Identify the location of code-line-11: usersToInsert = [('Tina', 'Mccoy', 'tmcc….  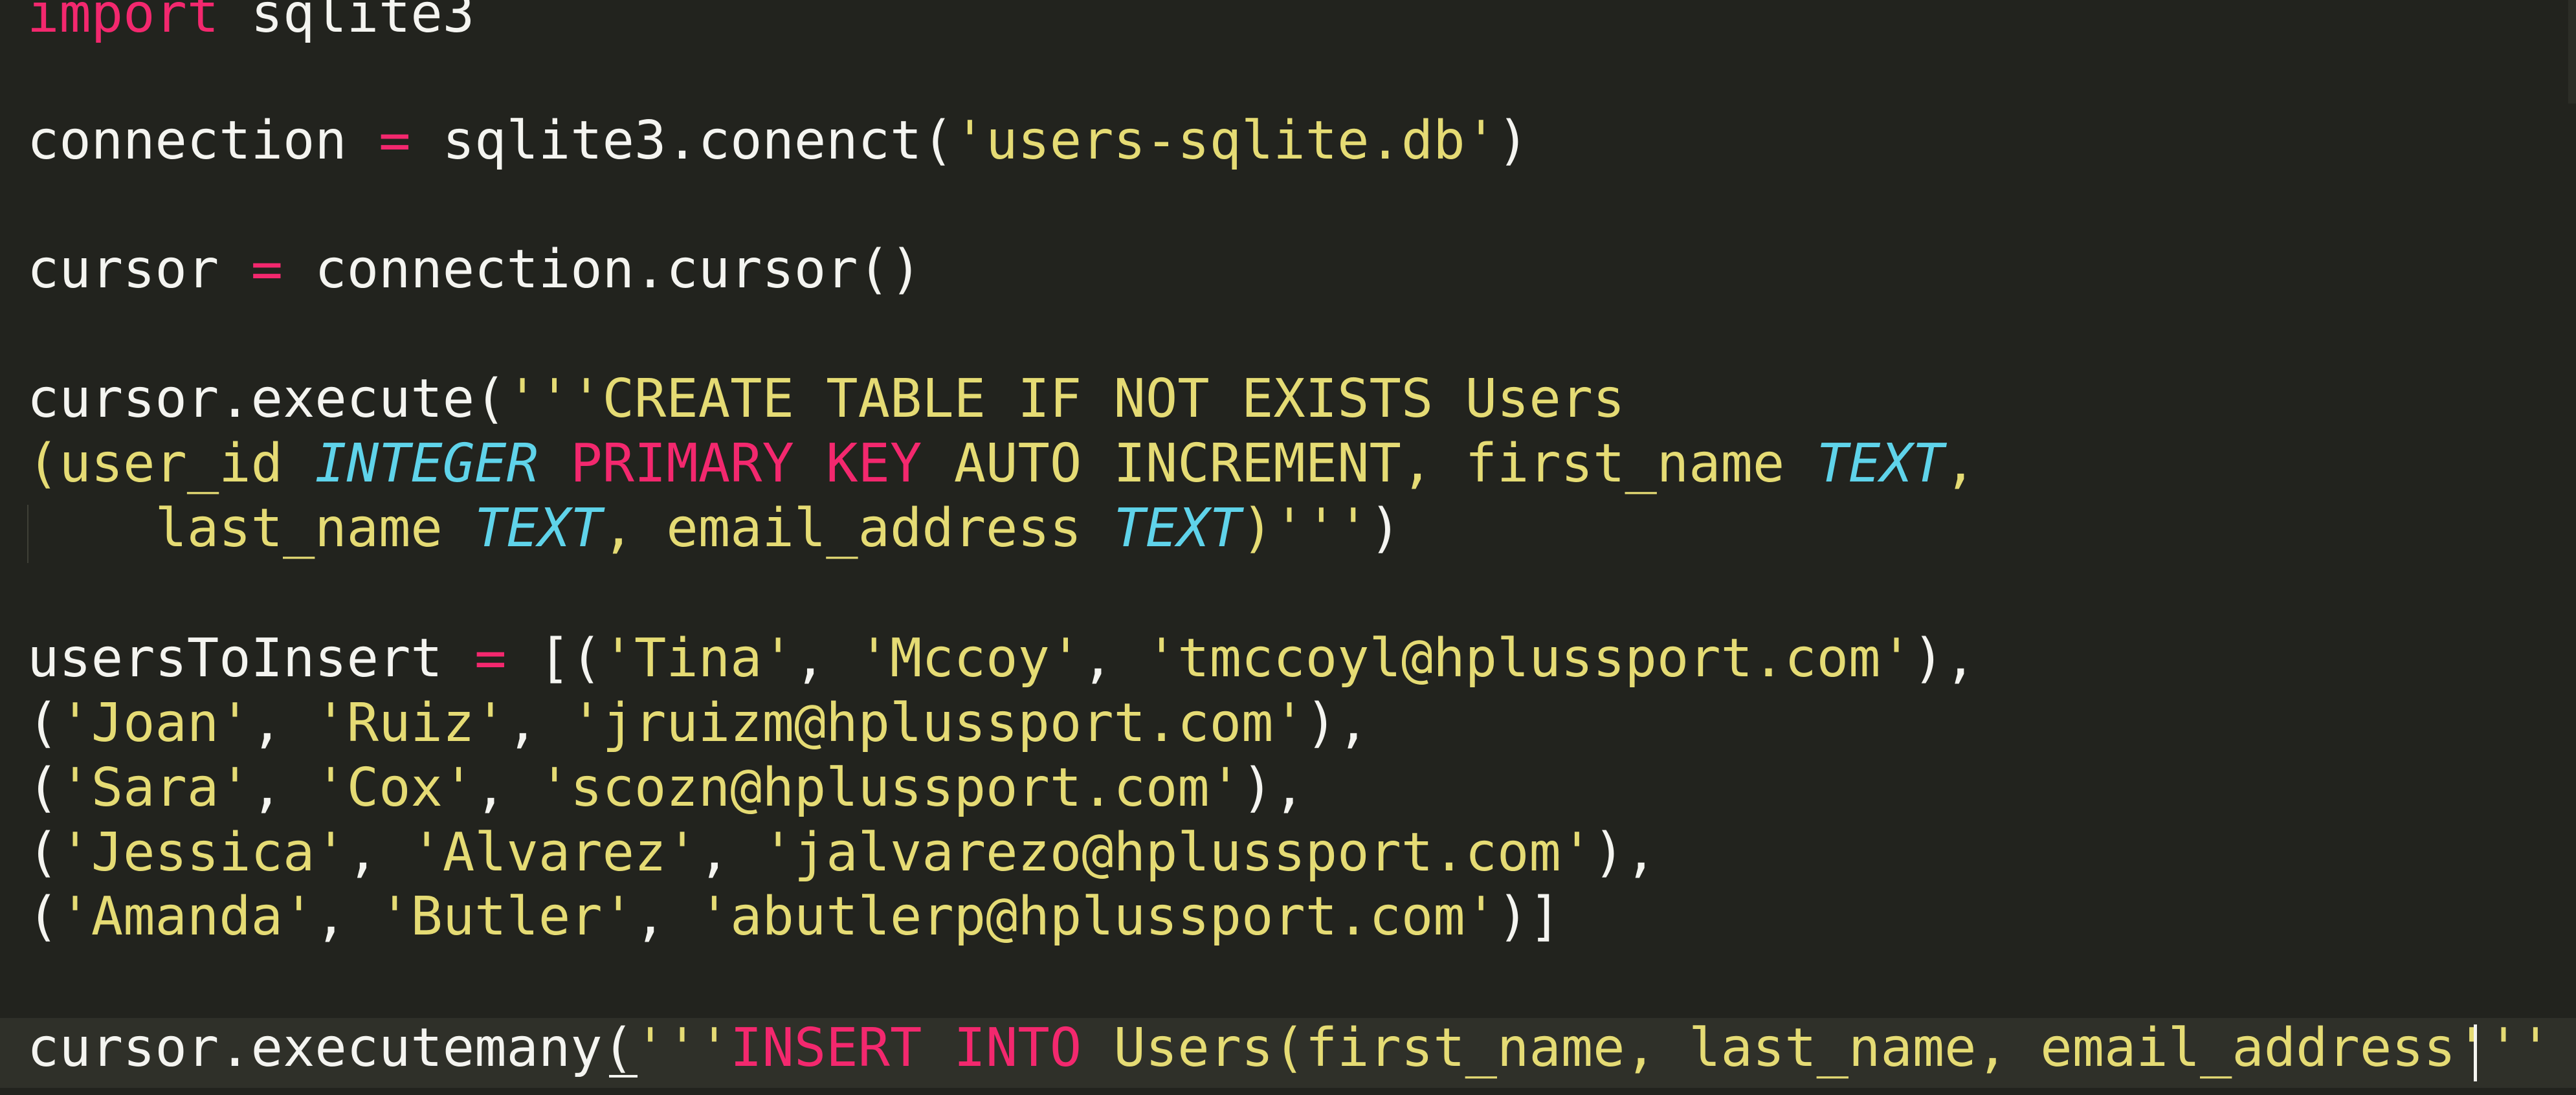
(1002, 659).